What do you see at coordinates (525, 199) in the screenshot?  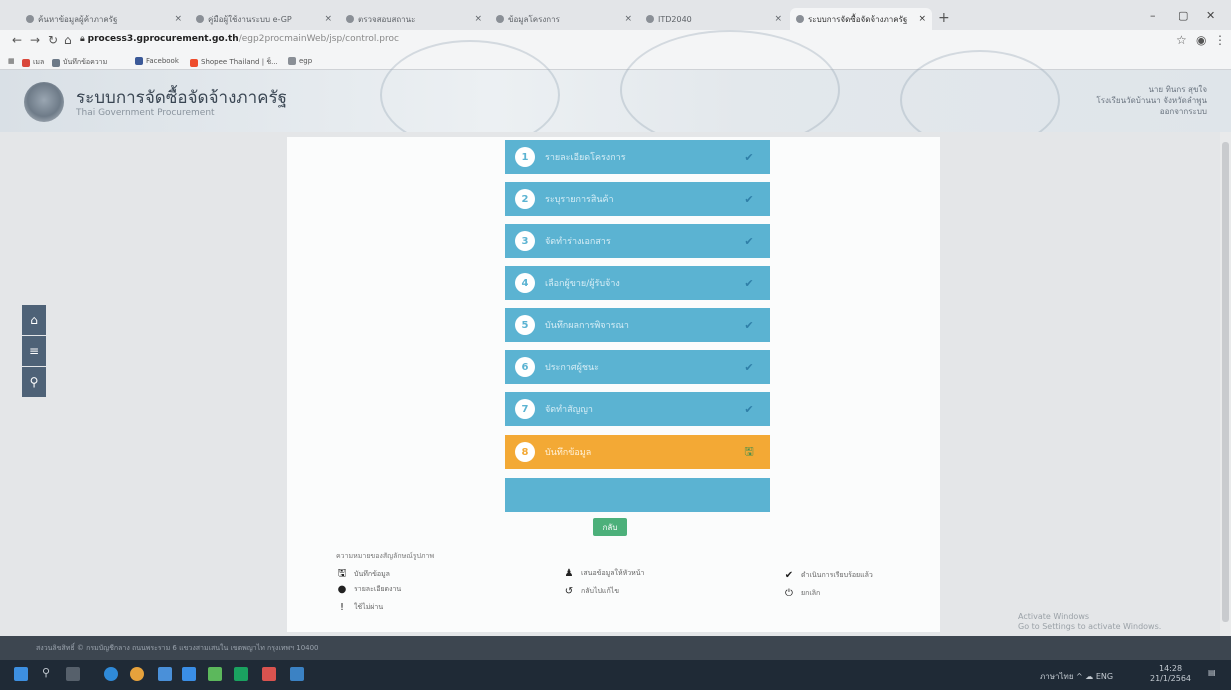 I see `step-number: 2` at bounding box center [525, 199].